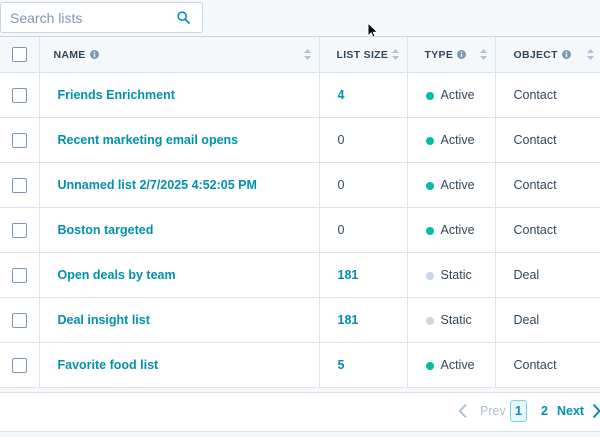 Image resolution: width=600 pixels, height=437 pixels. What do you see at coordinates (596, 411) in the screenshot?
I see `chevron-right-icon` at bounding box center [596, 411].